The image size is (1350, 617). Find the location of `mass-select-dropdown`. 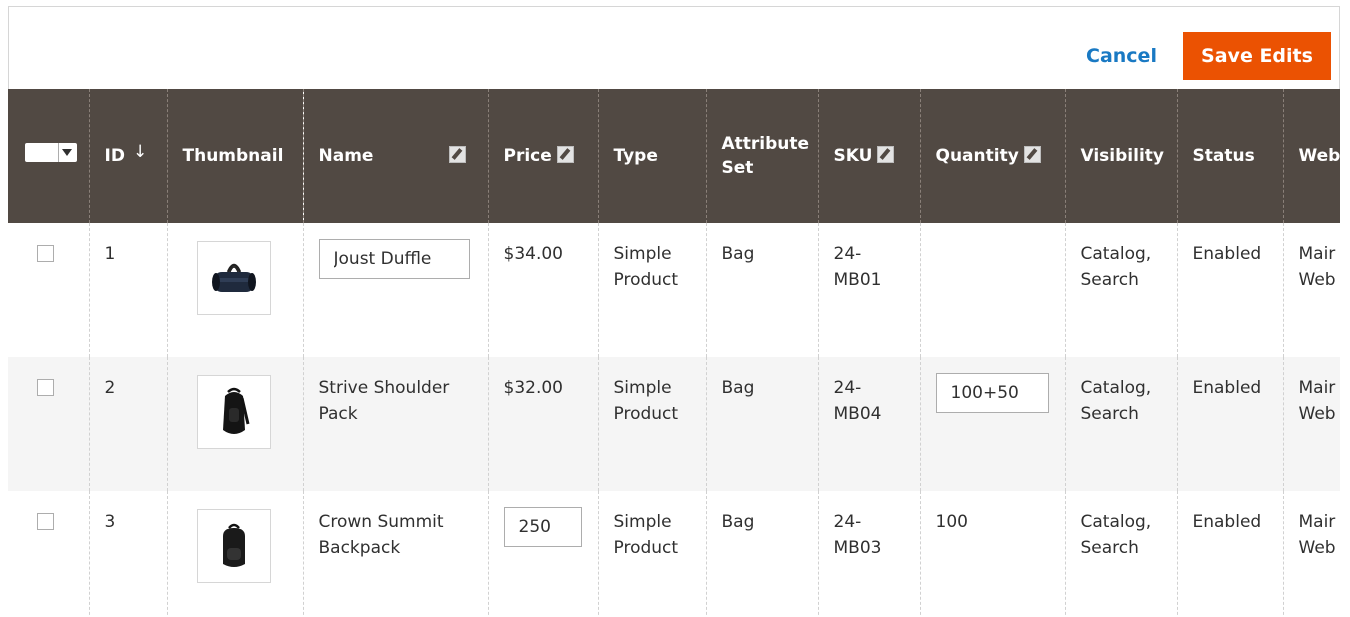

mass-select-dropdown is located at coordinates (51, 152).